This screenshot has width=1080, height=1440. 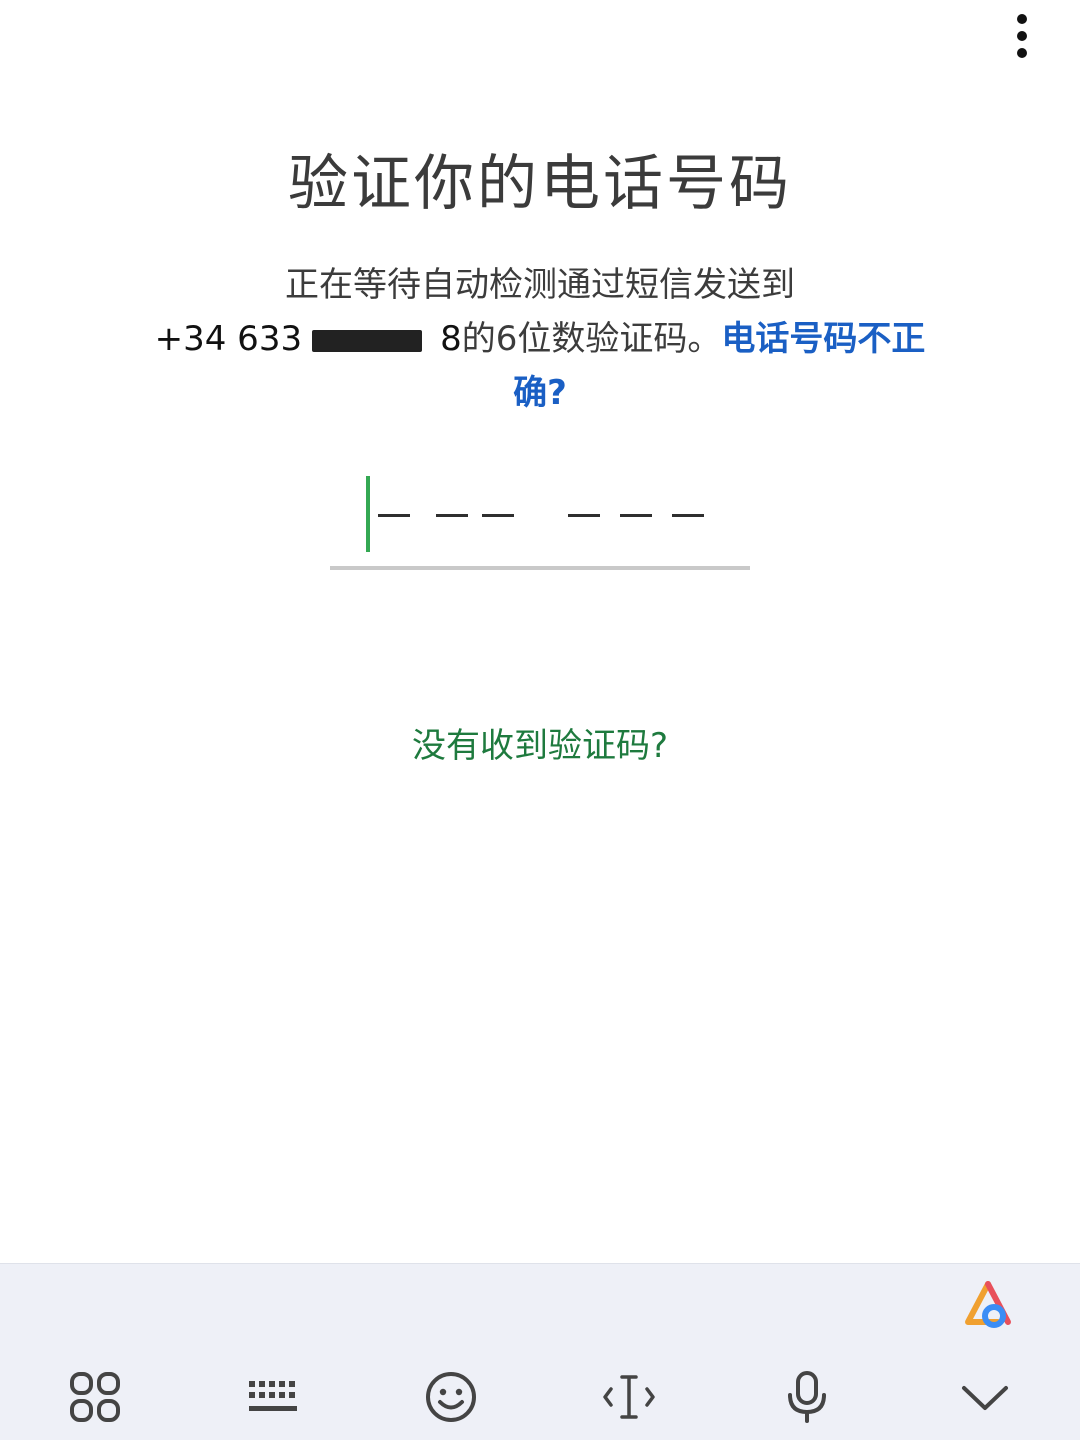 I want to click on description-line2: +34 633 8的6位数验证码。电话号码不正确?, so click(x=540, y=366).